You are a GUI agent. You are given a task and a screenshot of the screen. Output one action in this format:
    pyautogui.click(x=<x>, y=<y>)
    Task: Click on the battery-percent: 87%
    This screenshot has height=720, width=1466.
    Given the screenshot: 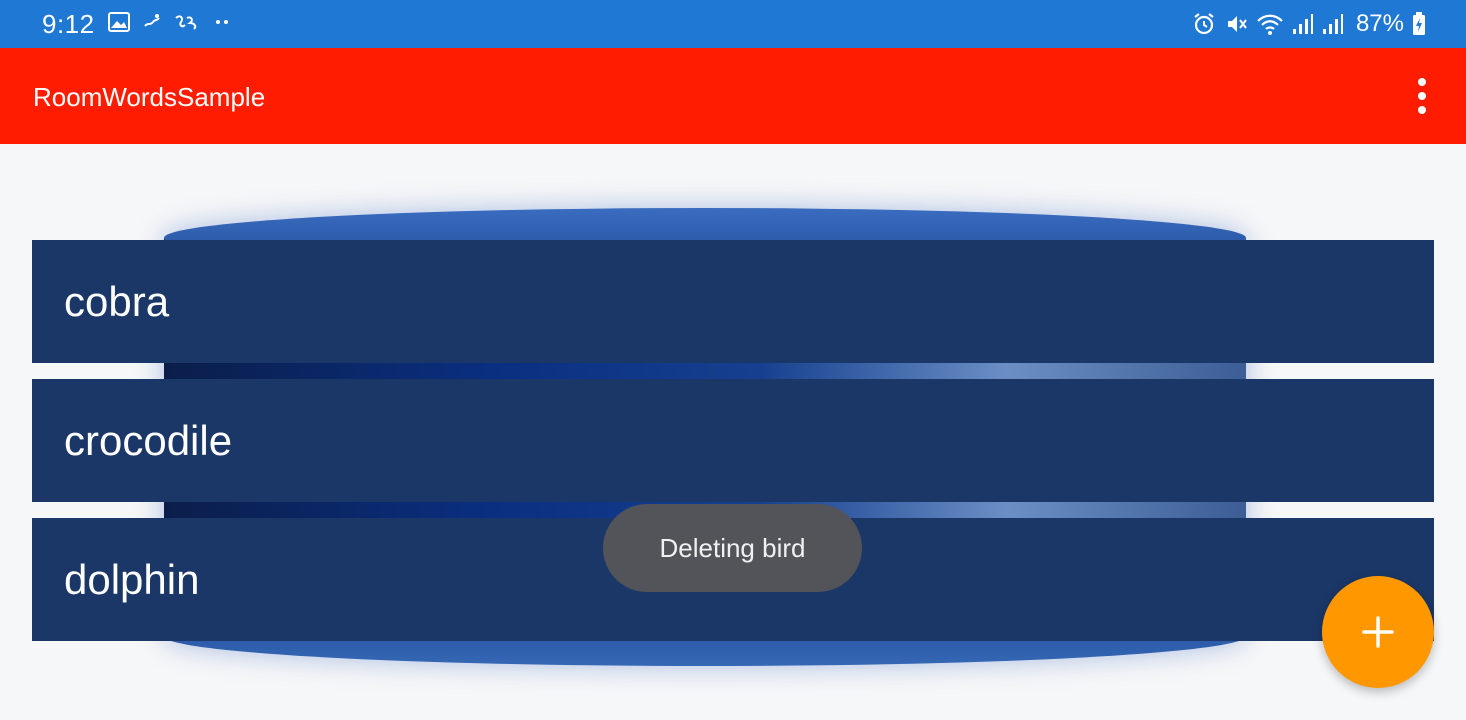 What is the action you would take?
    pyautogui.click(x=1379, y=23)
    